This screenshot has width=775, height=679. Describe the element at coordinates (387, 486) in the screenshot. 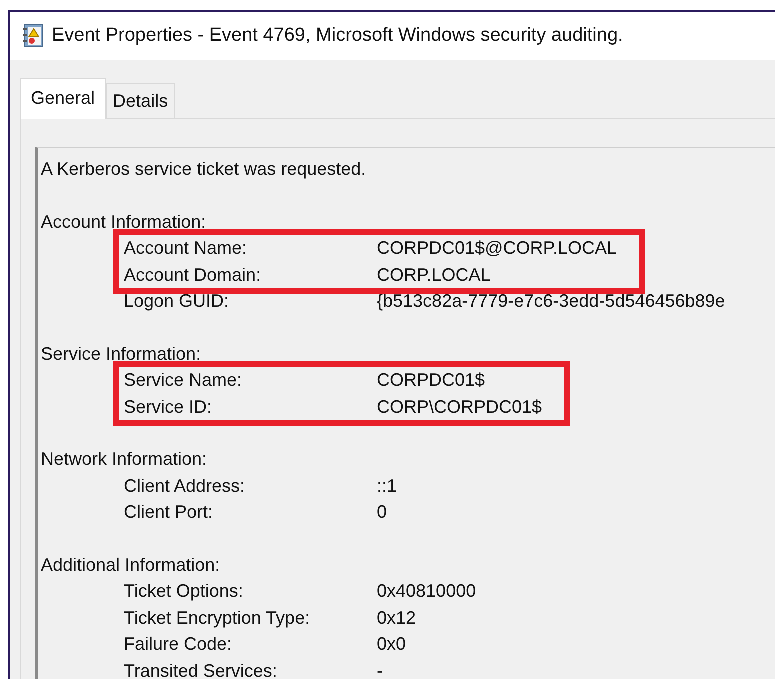

I see `field-value: ::1` at that location.